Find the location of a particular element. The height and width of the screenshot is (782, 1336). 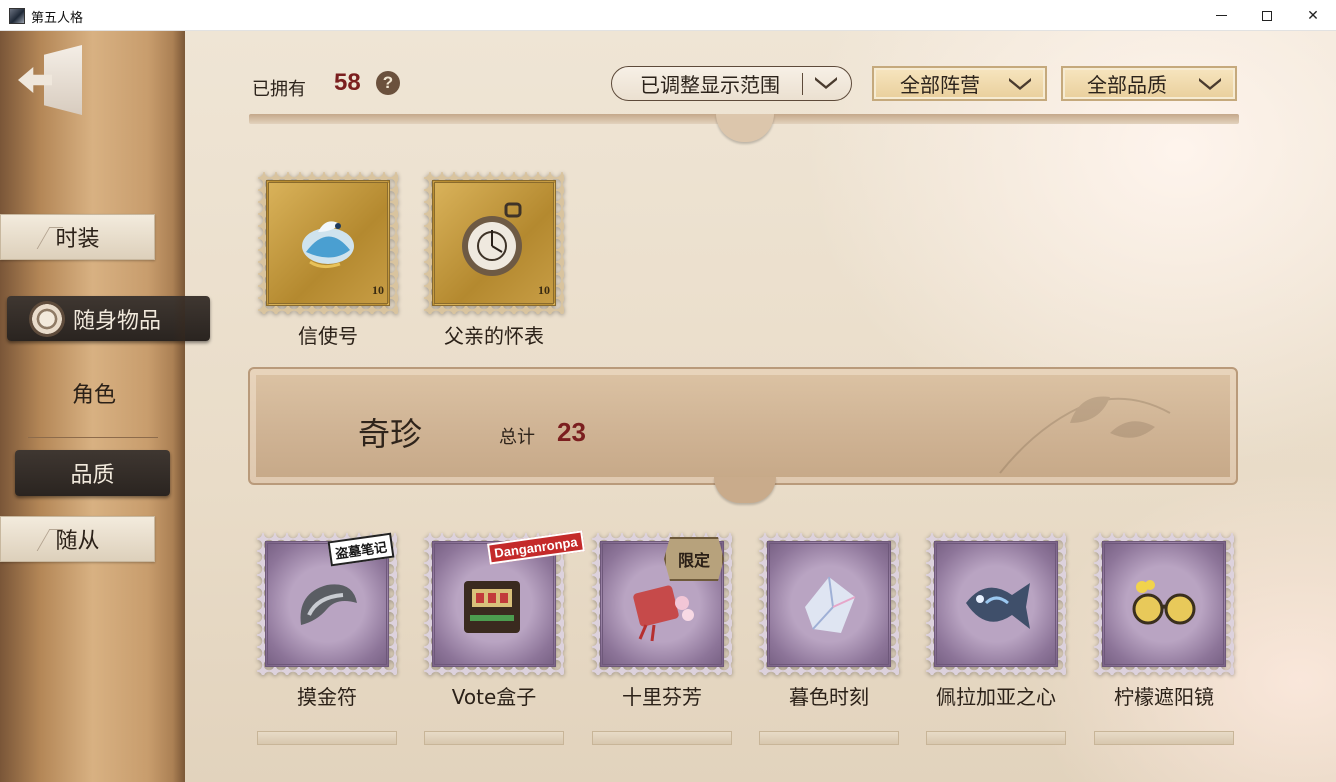

nav-tab-follower: 随从 is located at coordinates (77, 539).